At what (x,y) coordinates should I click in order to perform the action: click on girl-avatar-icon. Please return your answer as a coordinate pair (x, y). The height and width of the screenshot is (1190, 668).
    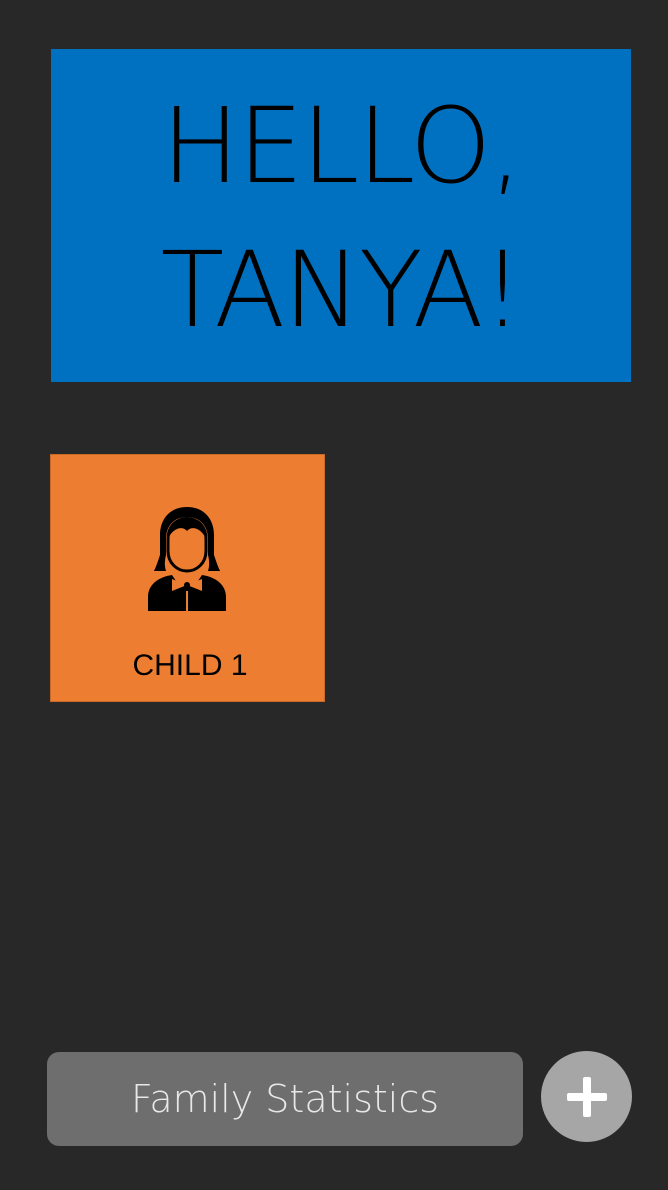
    Looking at the image, I should click on (187, 559).